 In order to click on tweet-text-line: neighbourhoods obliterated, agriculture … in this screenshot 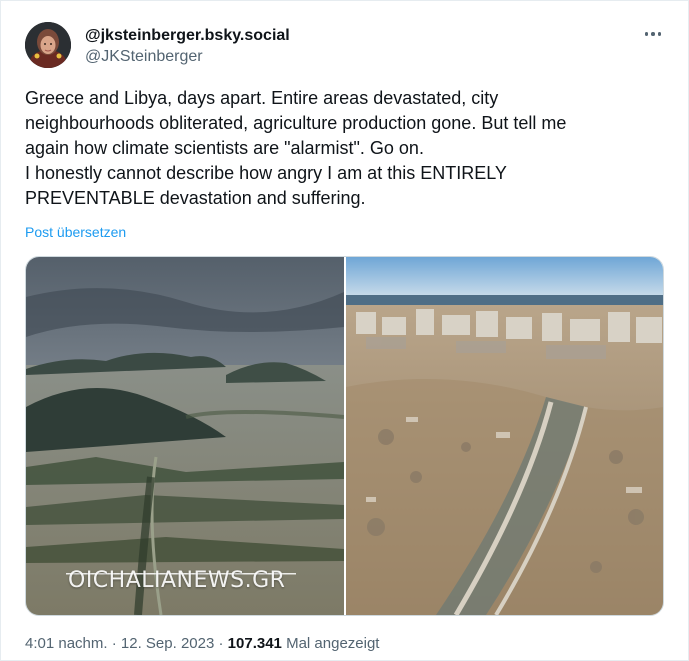, I will do `click(296, 123)`.